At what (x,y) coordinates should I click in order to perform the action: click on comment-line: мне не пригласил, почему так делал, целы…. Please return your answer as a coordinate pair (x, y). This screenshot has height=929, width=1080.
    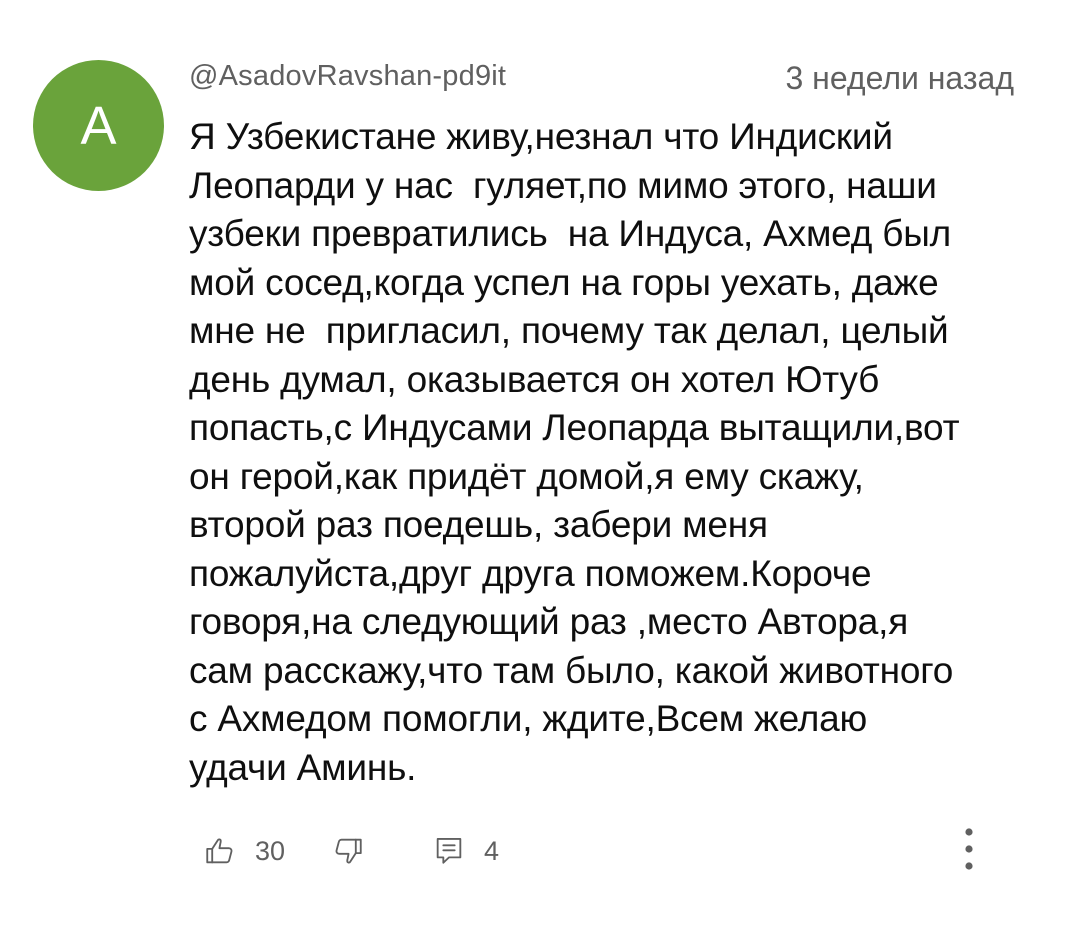
    Looking at the image, I should click on (569, 330).